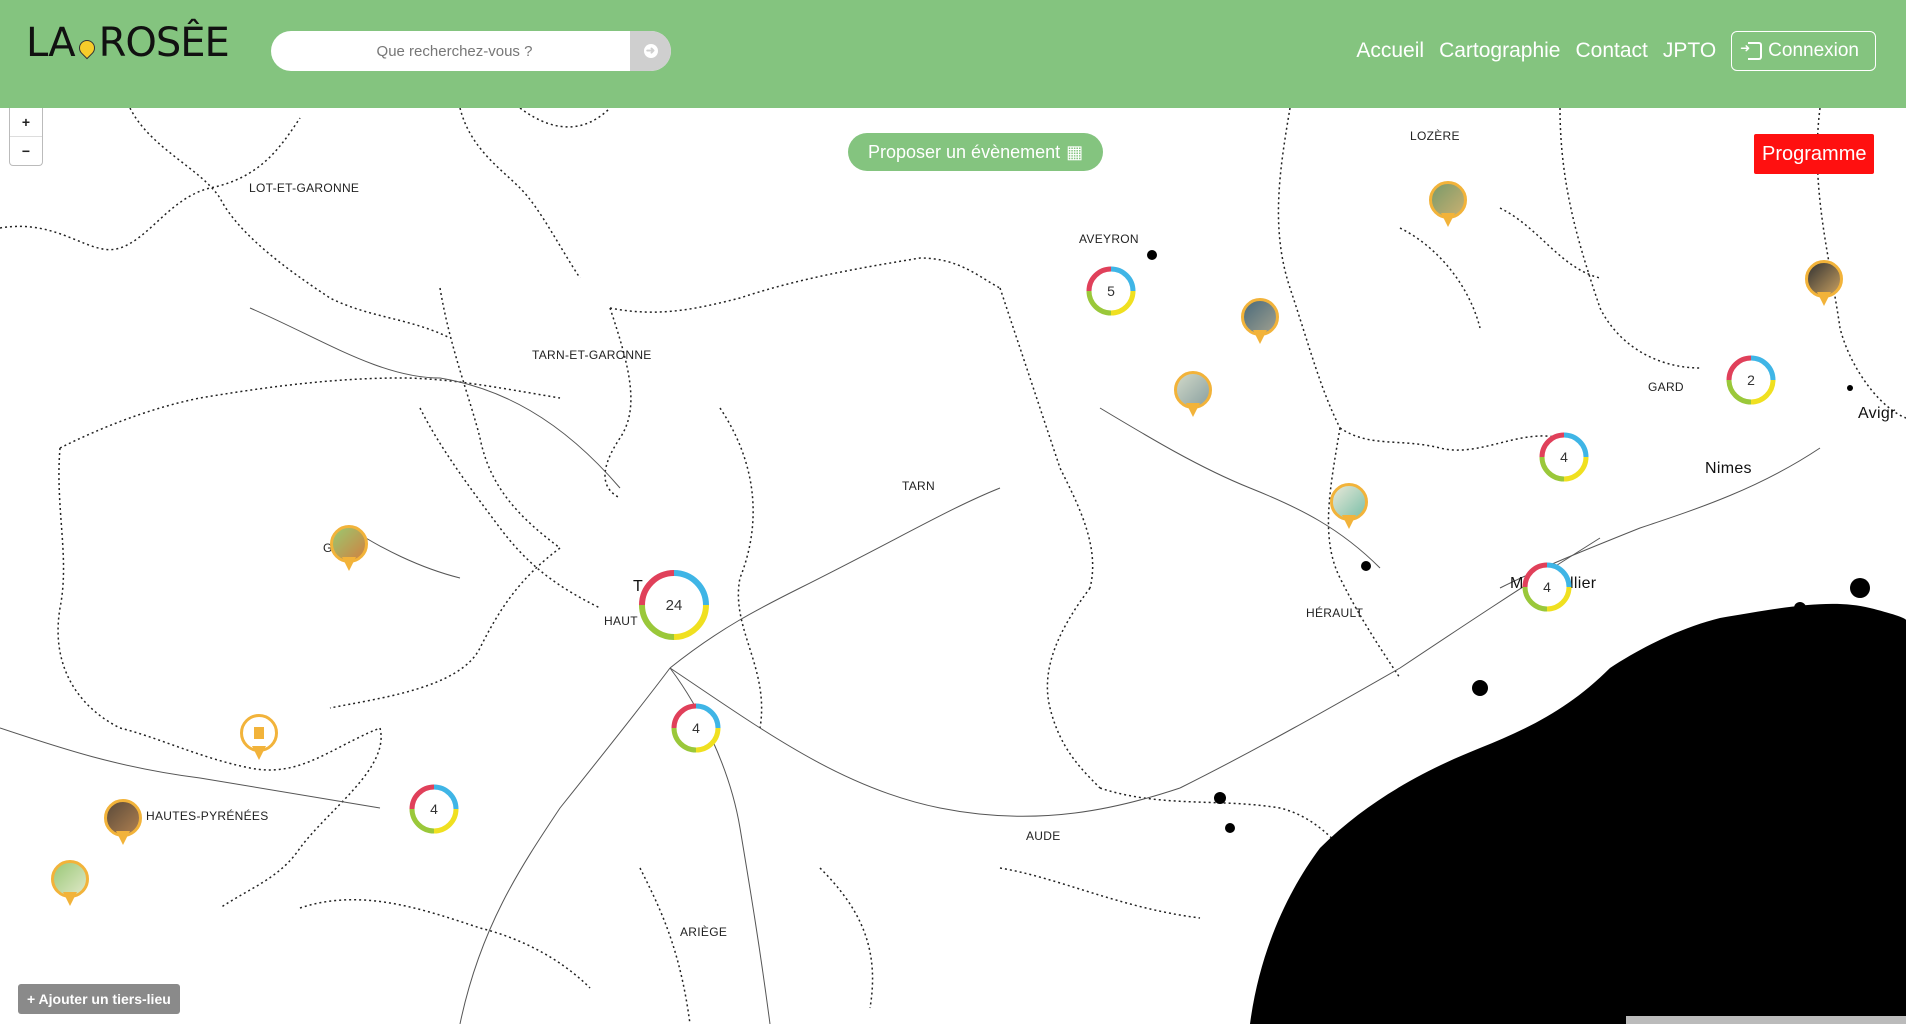 The image size is (1906, 1024). What do you see at coordinates (918, 486) in the screenshot?
I see `label-tarn: TARN` at bounding box center [918, 486].